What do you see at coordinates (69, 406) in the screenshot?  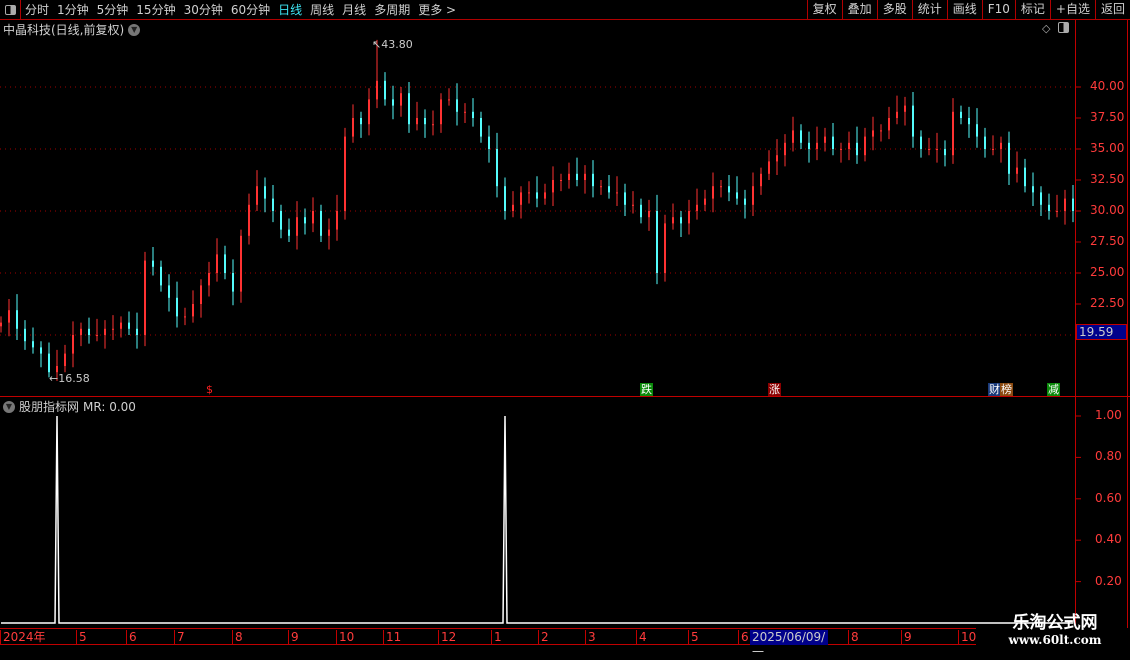 I see `indicator-title: ▼ 股朋指标网 MR: 0.00` at bounding box center [69, 406].